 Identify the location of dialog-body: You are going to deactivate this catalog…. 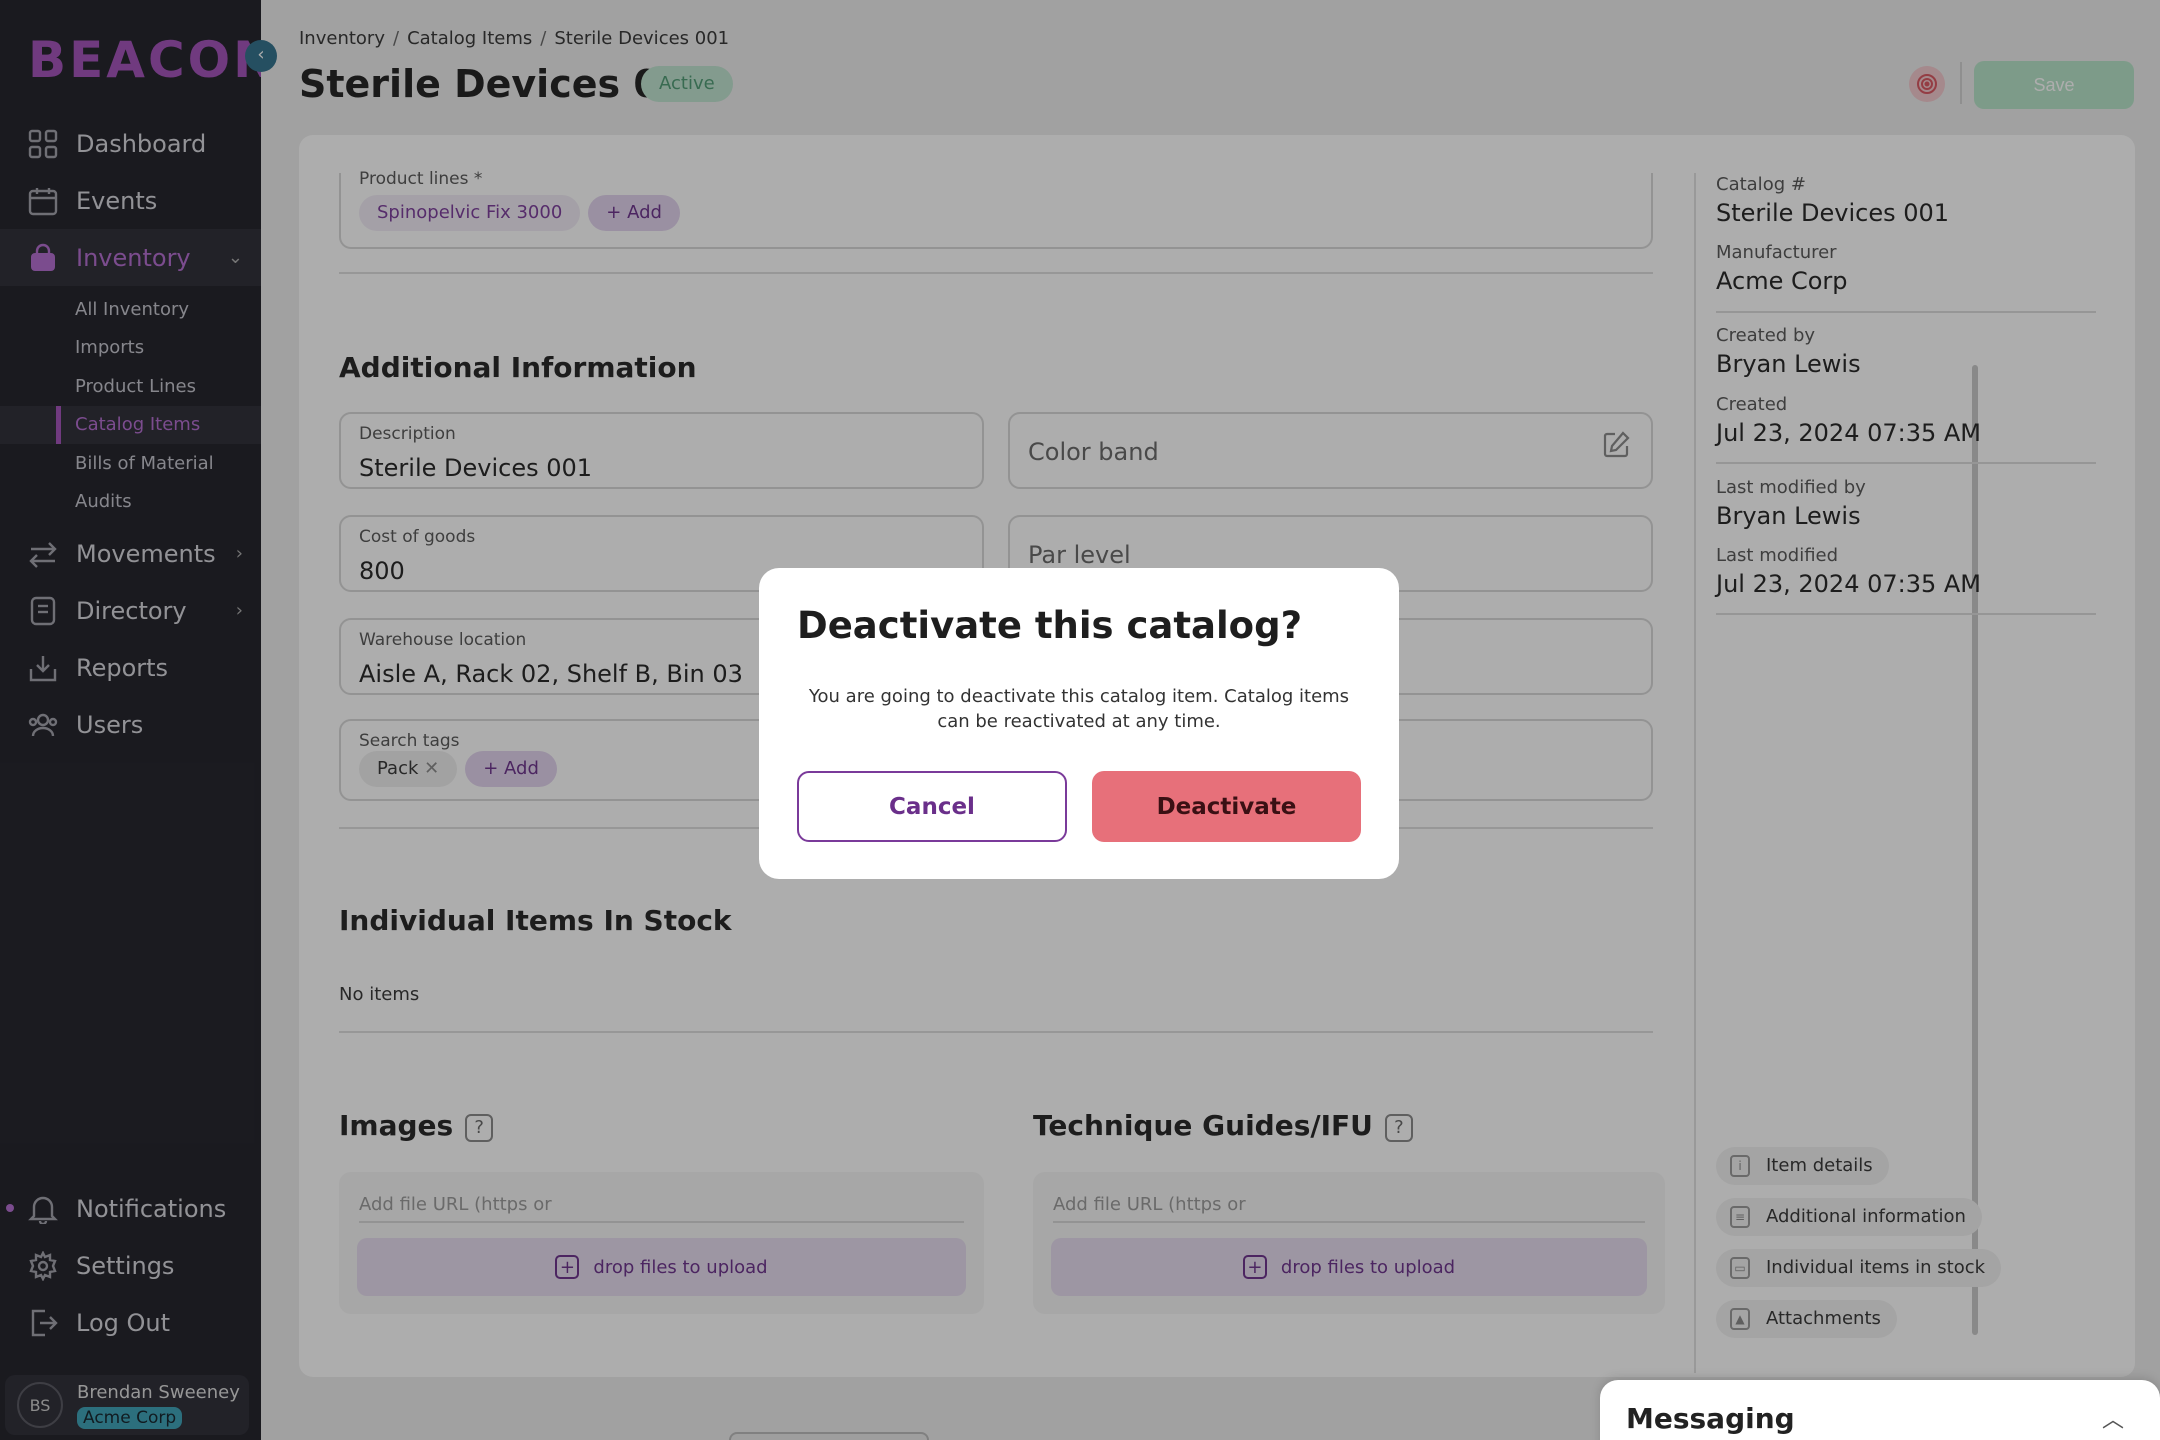
(1079, 709).